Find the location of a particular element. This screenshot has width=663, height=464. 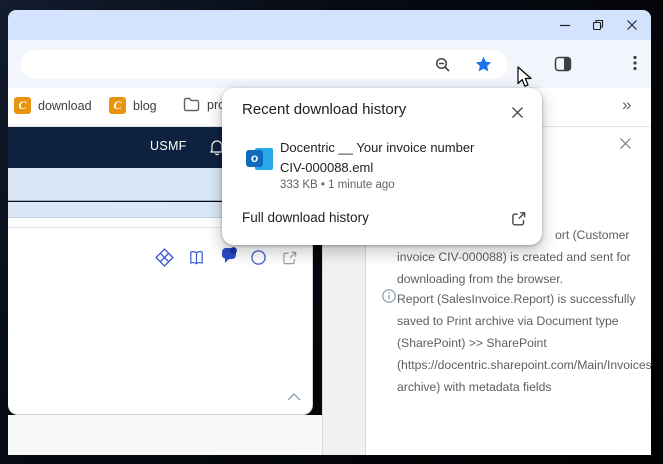

side-panel-icon is located at coordinates (563, 64).